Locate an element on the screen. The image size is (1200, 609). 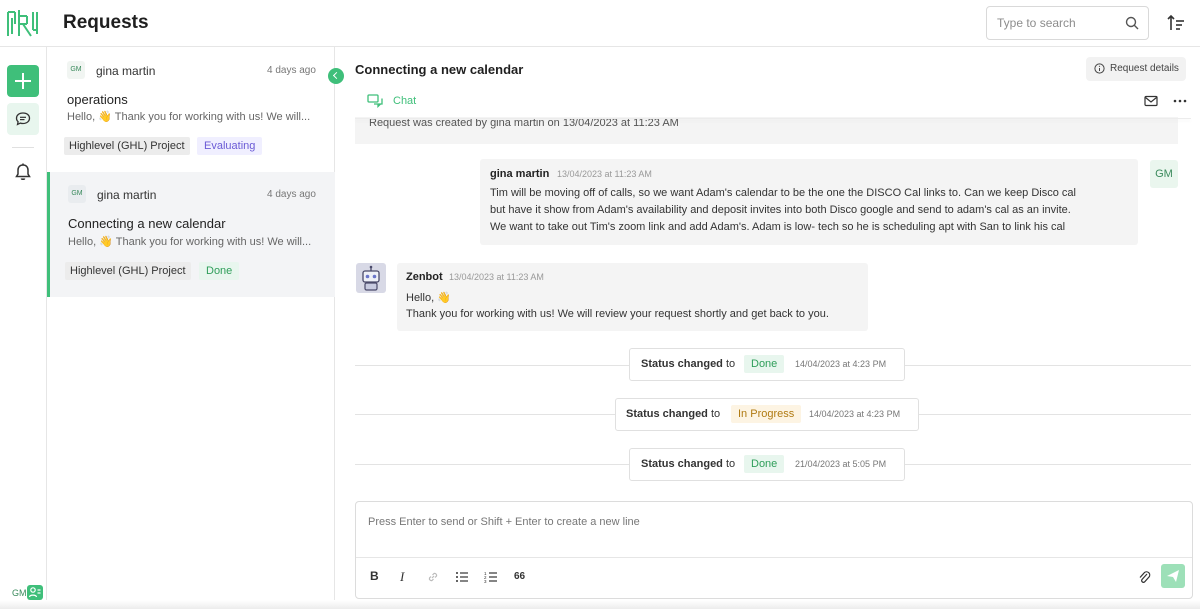
bottom-edge is located at coordinates (600, 604).